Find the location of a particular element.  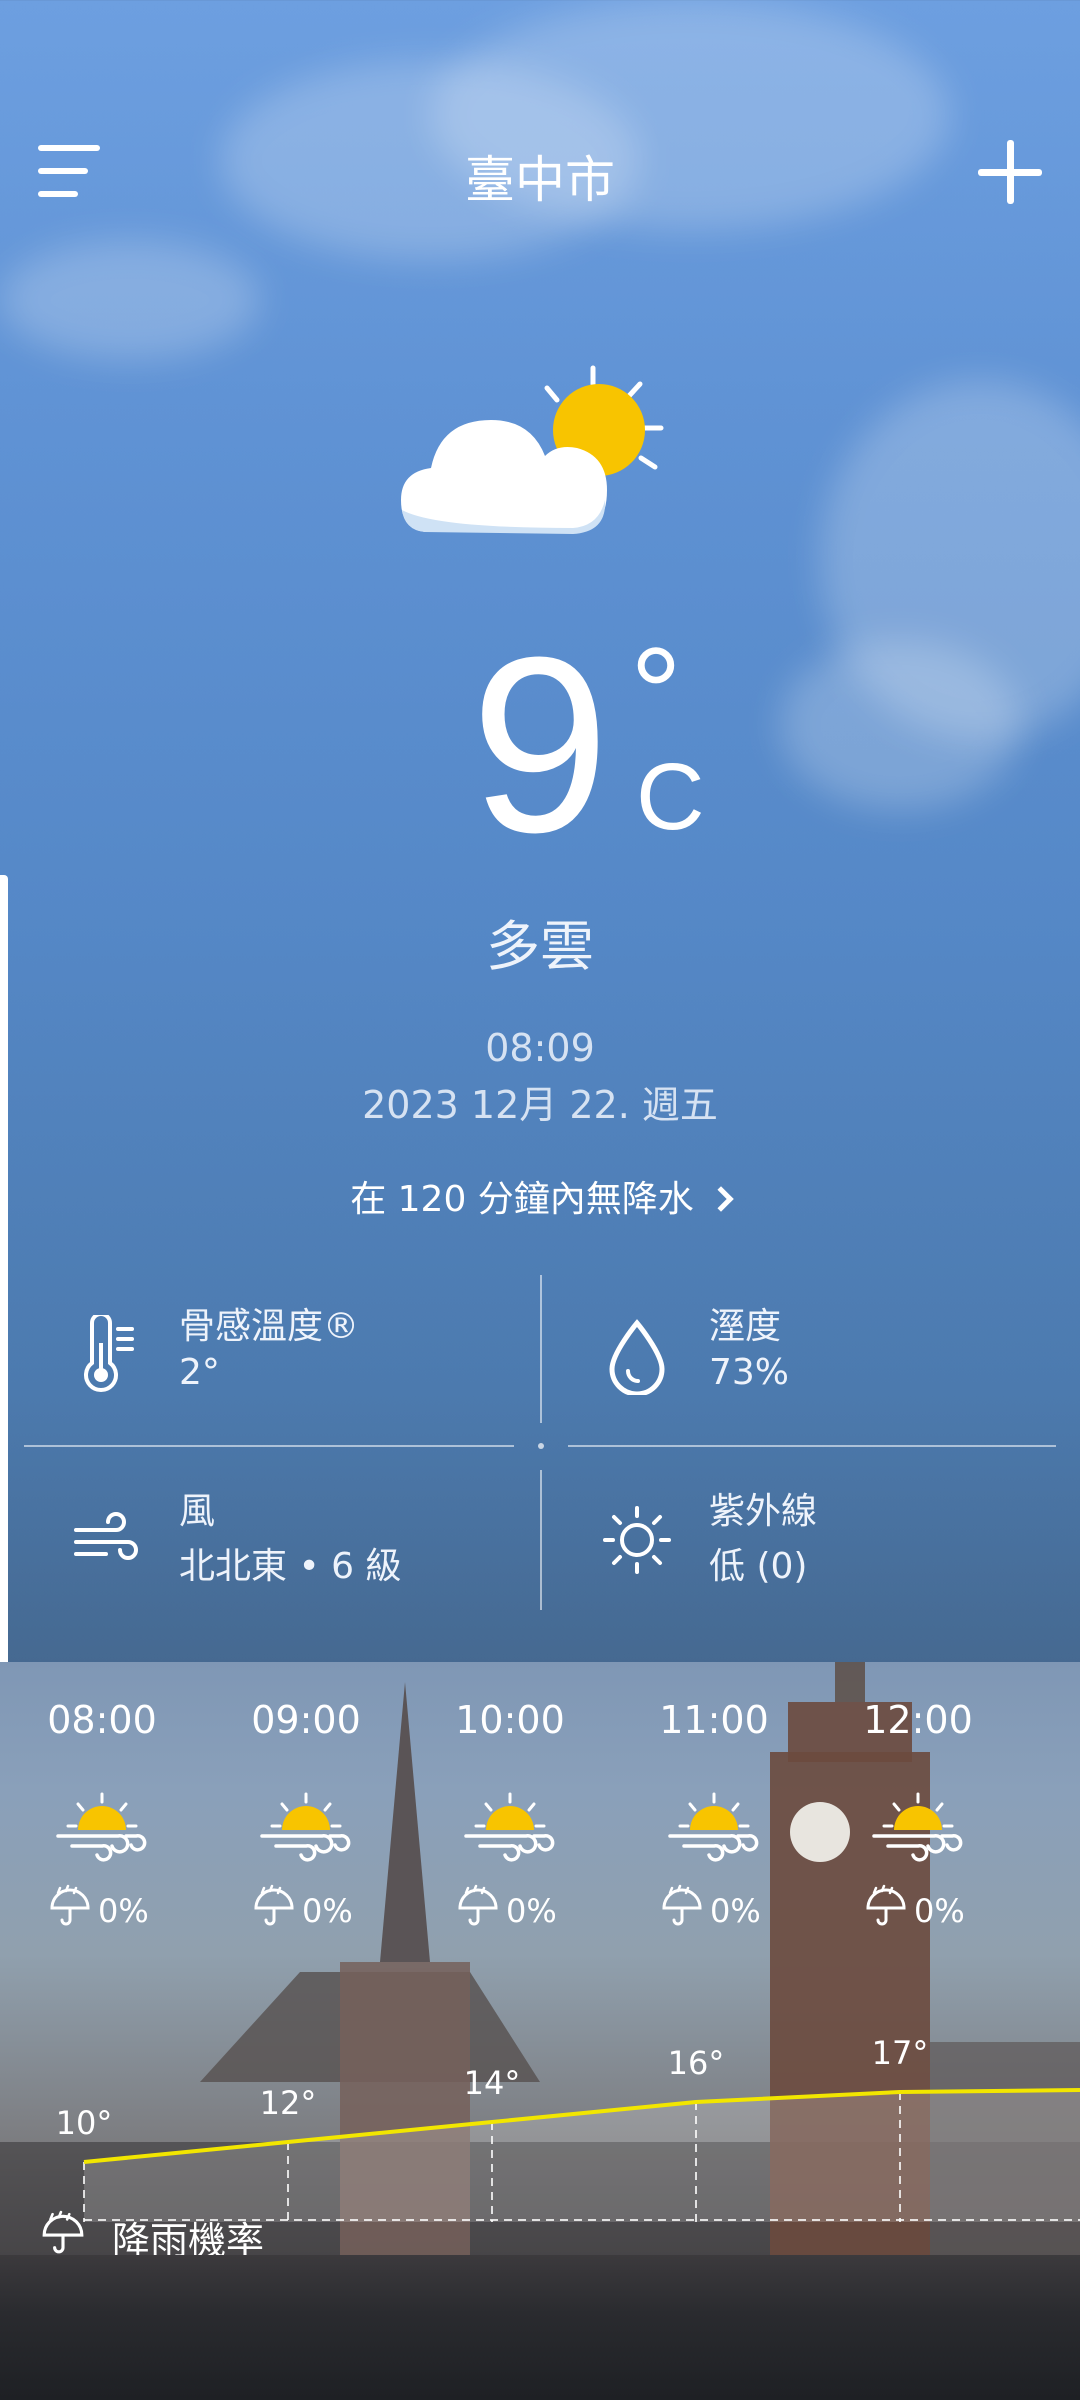

humidity-value: 73% is located at coordinates (749, 1372).